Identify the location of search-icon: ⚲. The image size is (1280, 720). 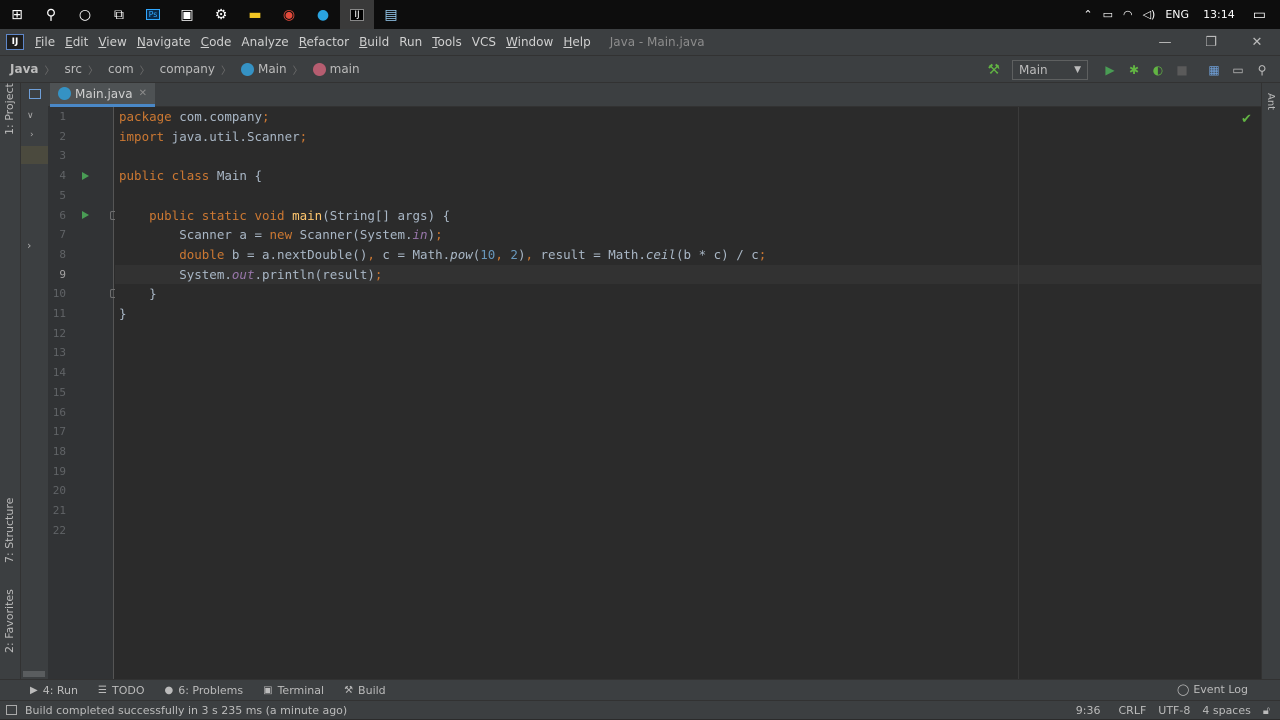
(51, 14).